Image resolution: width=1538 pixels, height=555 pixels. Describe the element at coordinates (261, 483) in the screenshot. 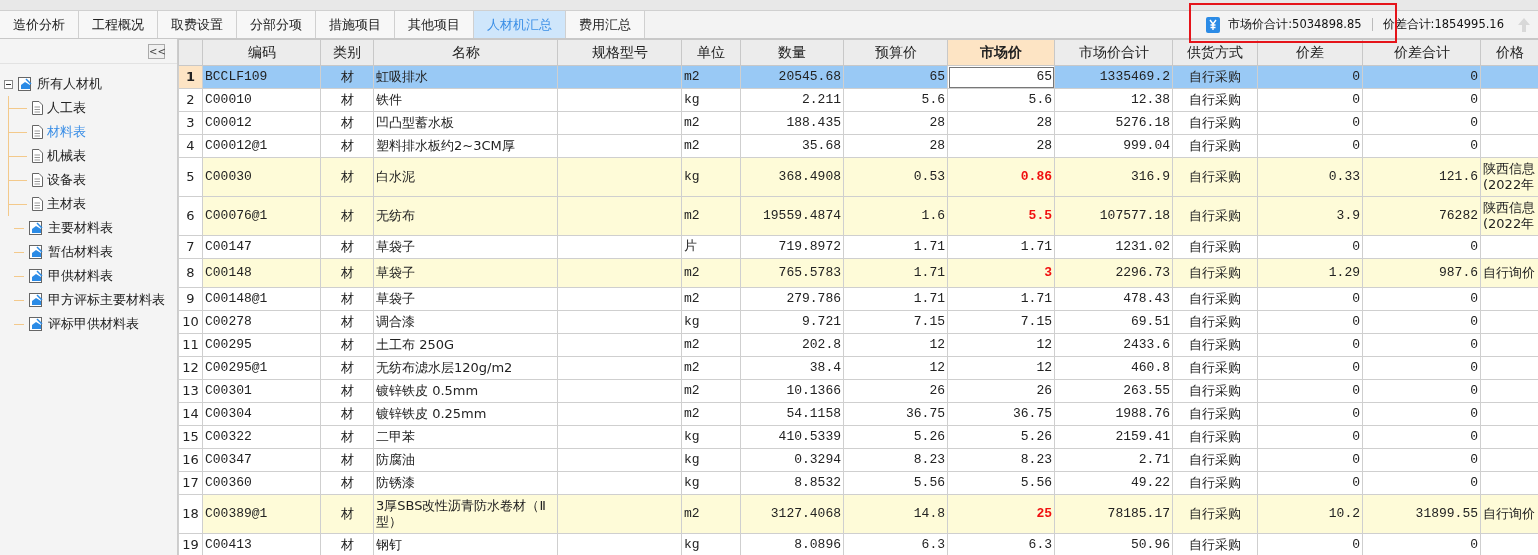

I see `code-cell: C00360` at that location.